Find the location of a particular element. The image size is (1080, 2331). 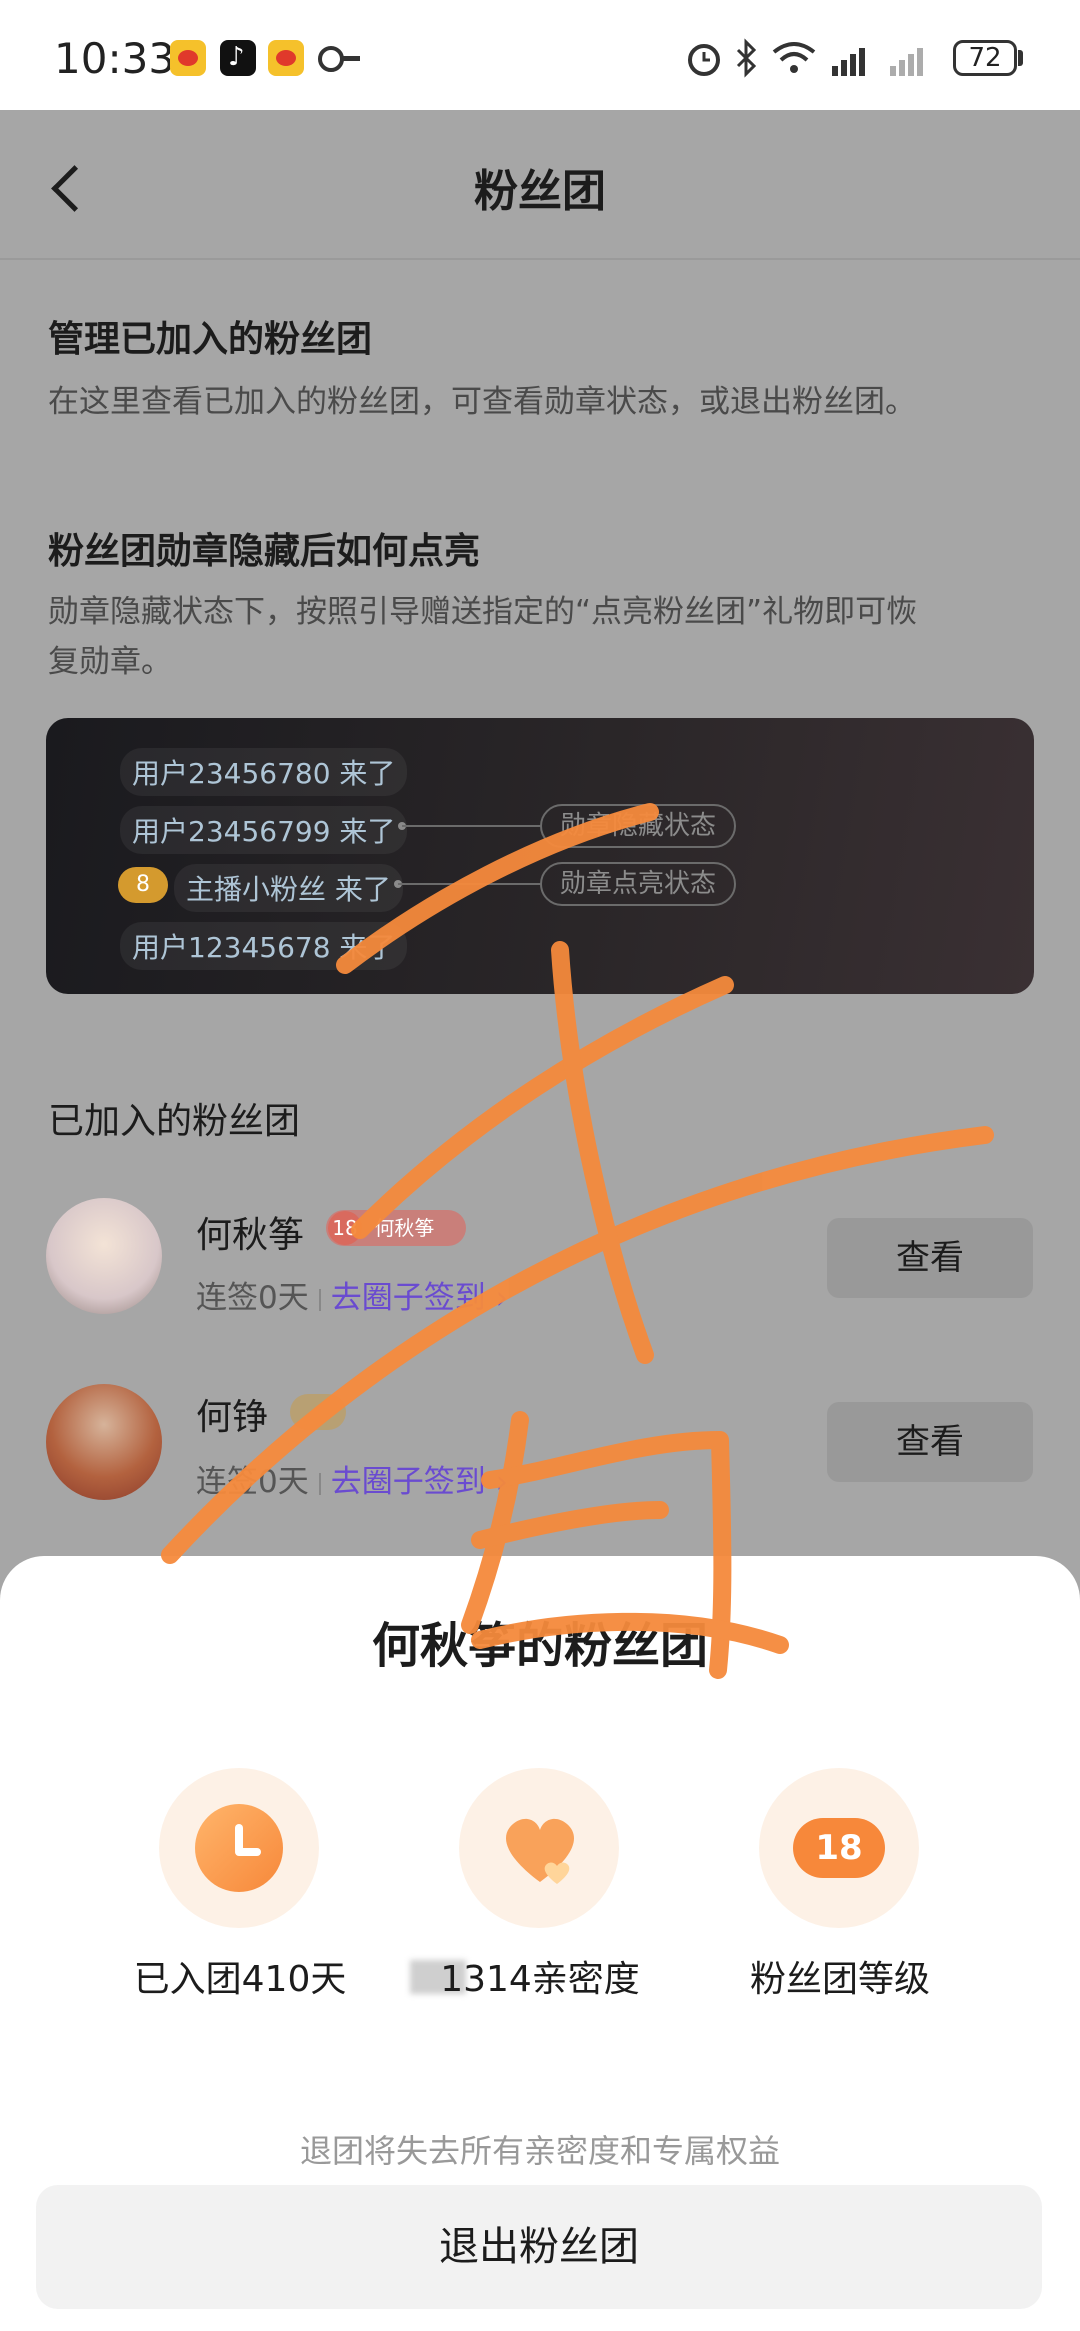

status-time: 10:33 is located at coordinates (115, 58).